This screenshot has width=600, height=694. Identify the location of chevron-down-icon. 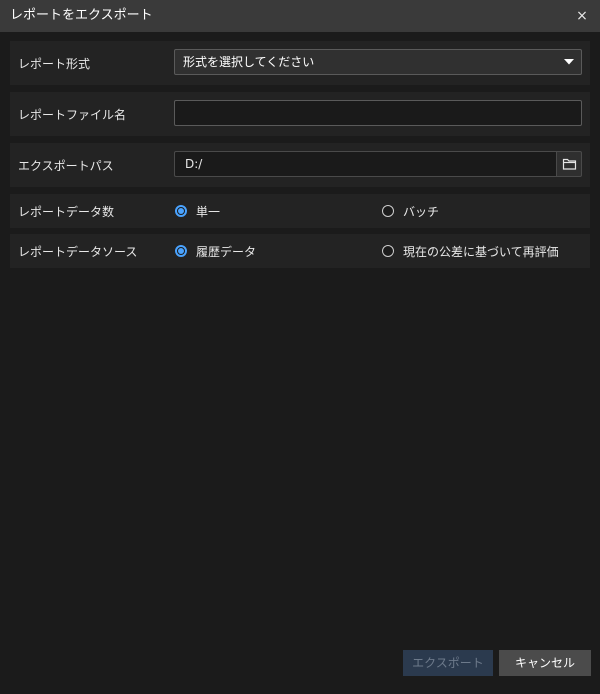
(569, 62).